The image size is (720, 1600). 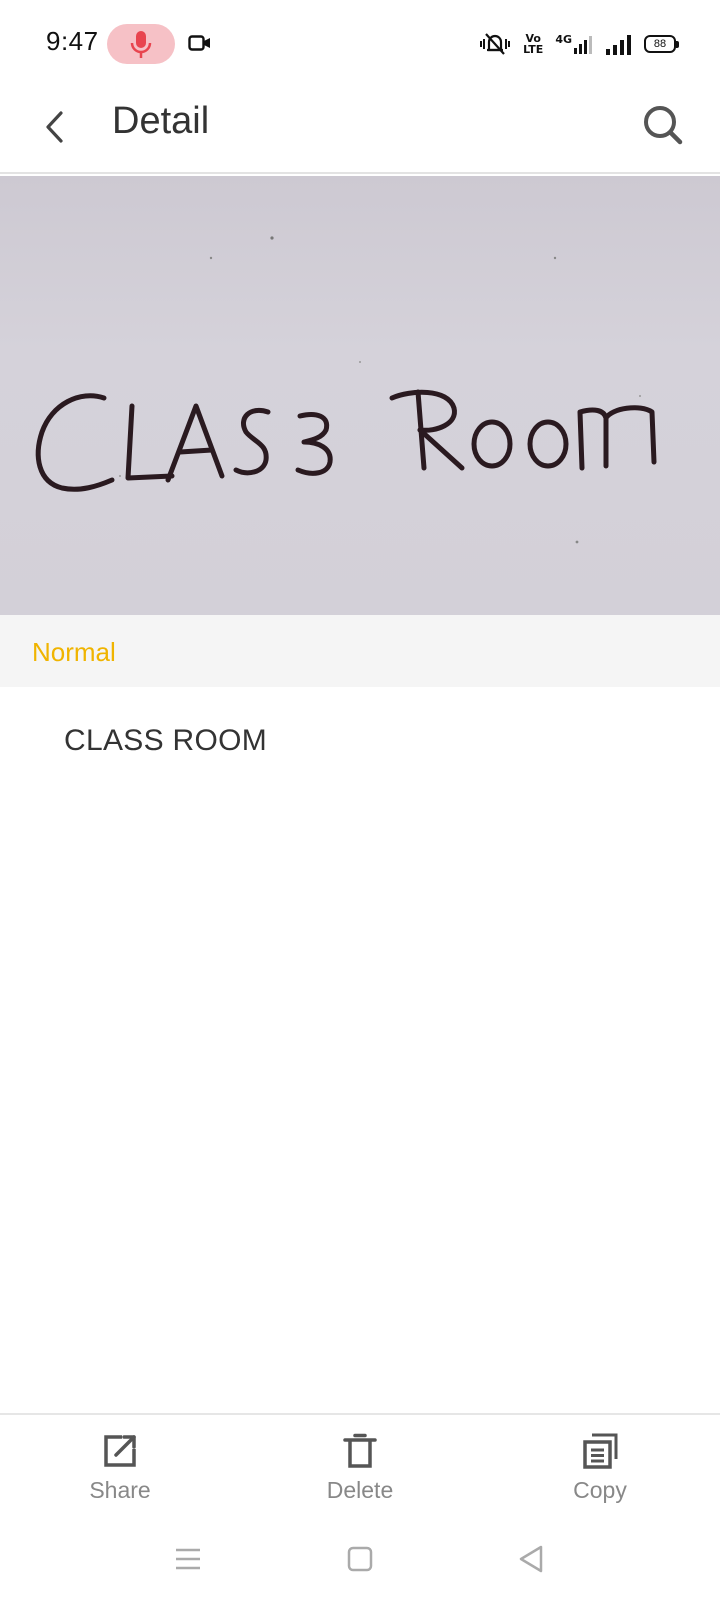 What do you see at coordinates (495, 44) in the screenshot?
I see `vibrate-mute-icon` at bounding box center [495, 44].